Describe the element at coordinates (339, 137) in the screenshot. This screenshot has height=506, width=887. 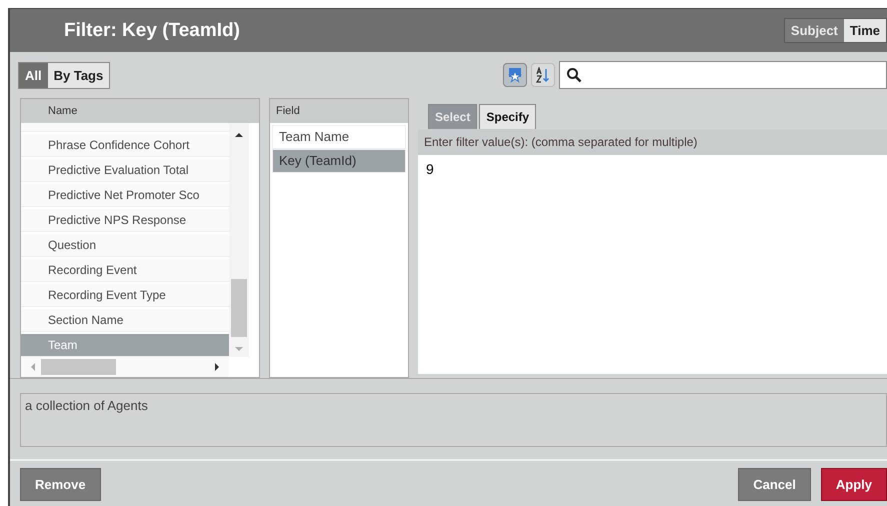
I see `list-item: Team Name` at that location.